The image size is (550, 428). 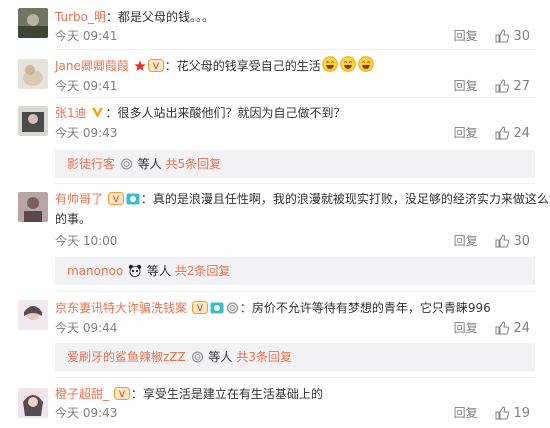 What do you see at coordinates (71, 113) in the screenshot?
I see `comment-username: 张1迪` at bounding box center [71, 113].